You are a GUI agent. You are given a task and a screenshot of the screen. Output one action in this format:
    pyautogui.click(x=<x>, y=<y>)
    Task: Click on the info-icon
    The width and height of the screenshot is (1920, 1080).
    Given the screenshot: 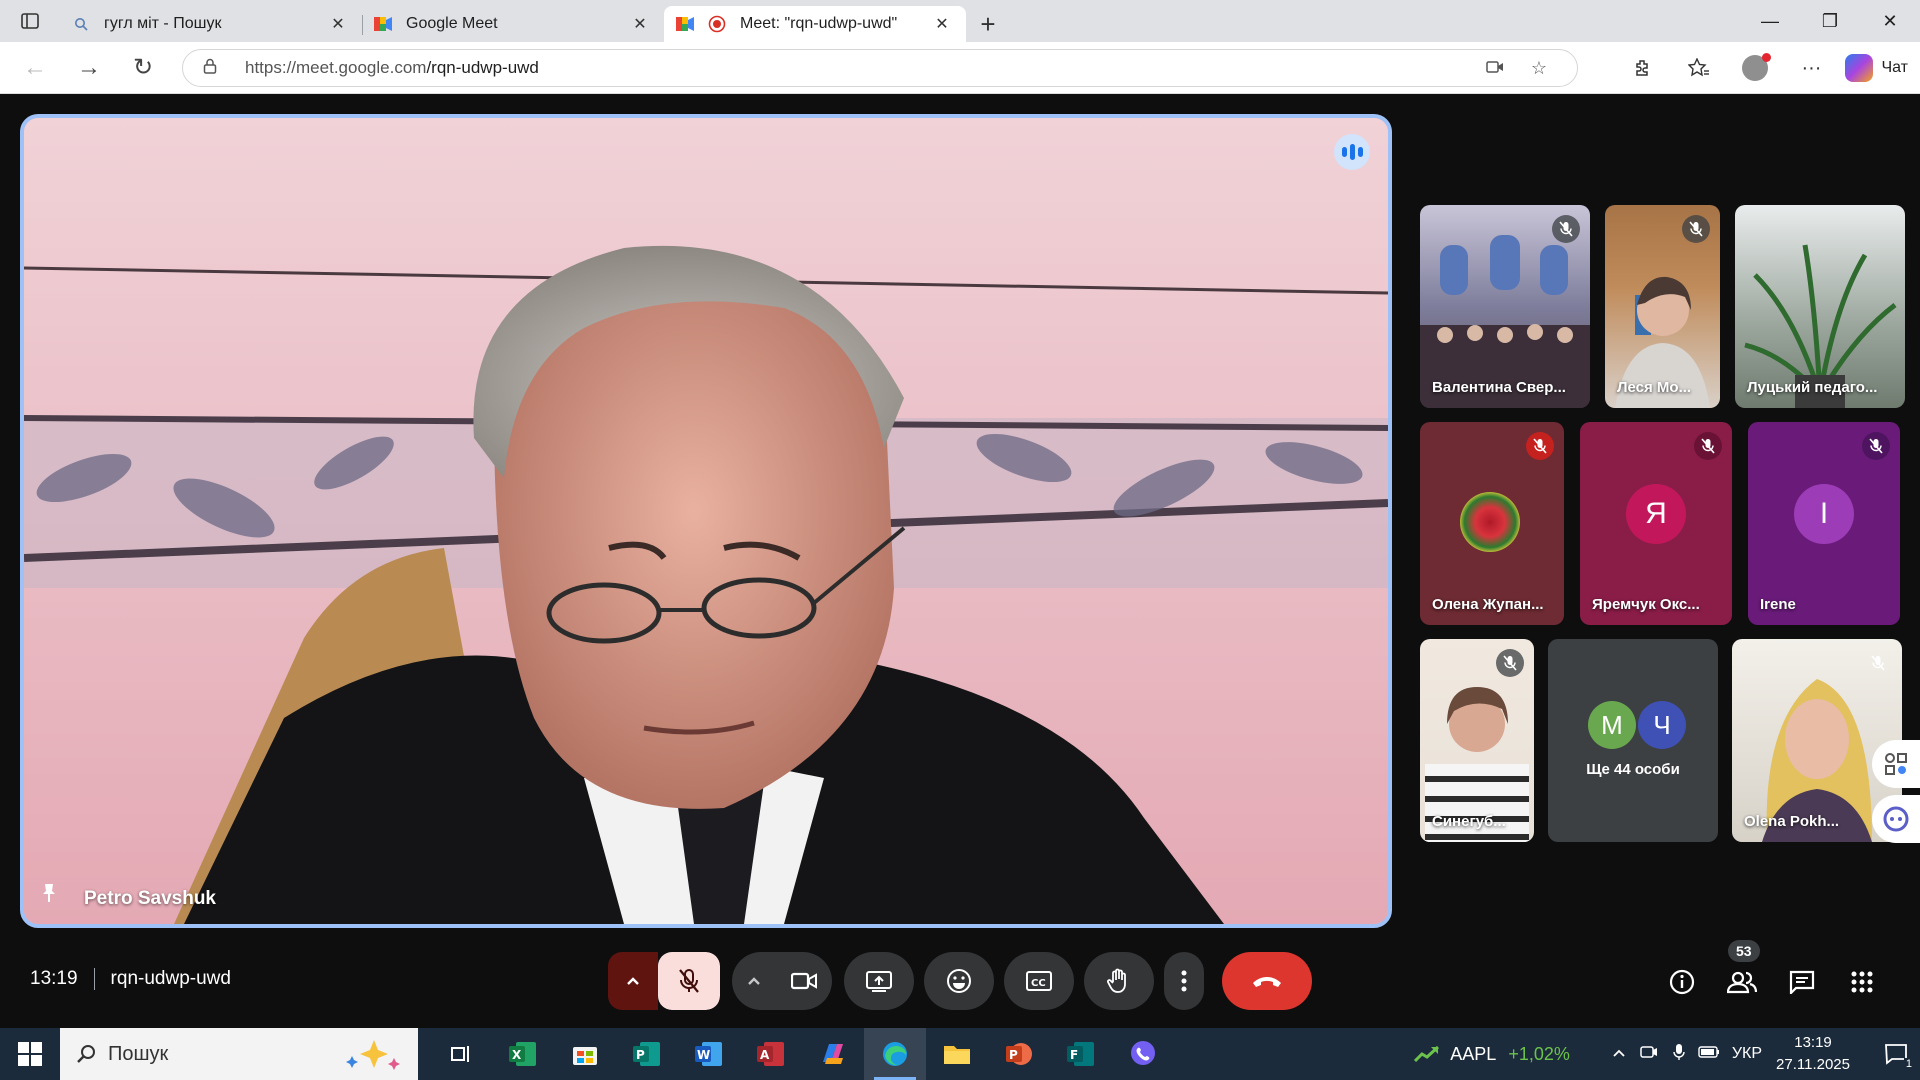 What is the action you would take?
    pyautogui.click(x=1682, y=982)
    